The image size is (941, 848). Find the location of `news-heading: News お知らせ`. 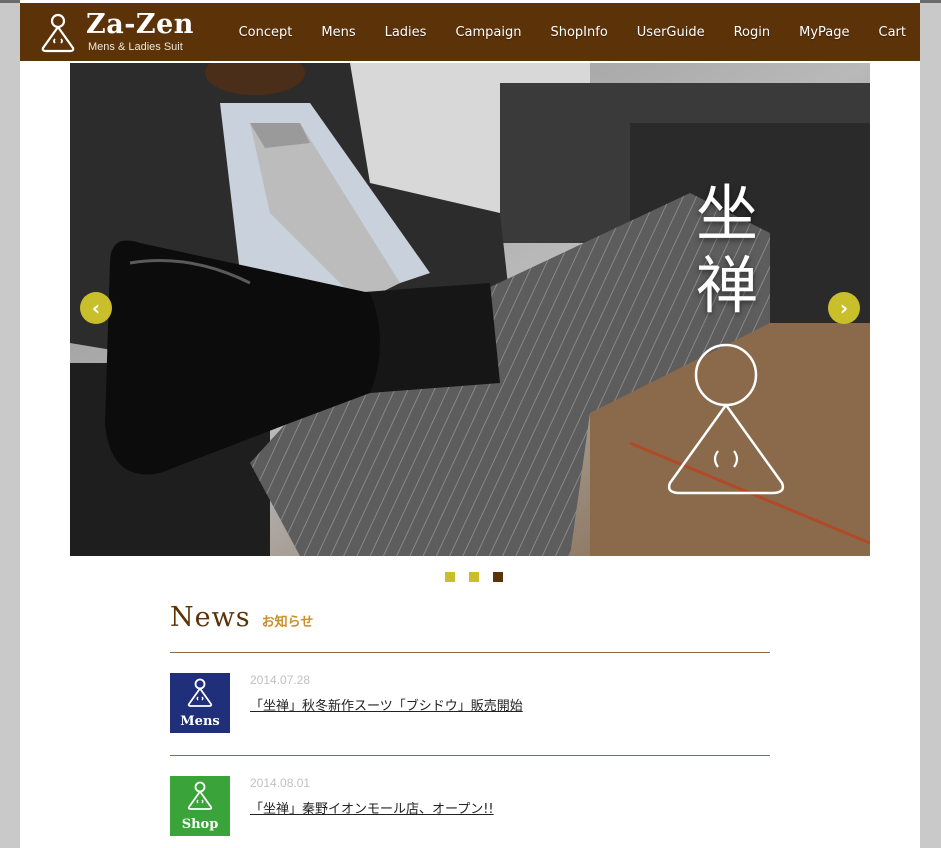

news-heading: News お知らせ is located at coordinates (241, 617).